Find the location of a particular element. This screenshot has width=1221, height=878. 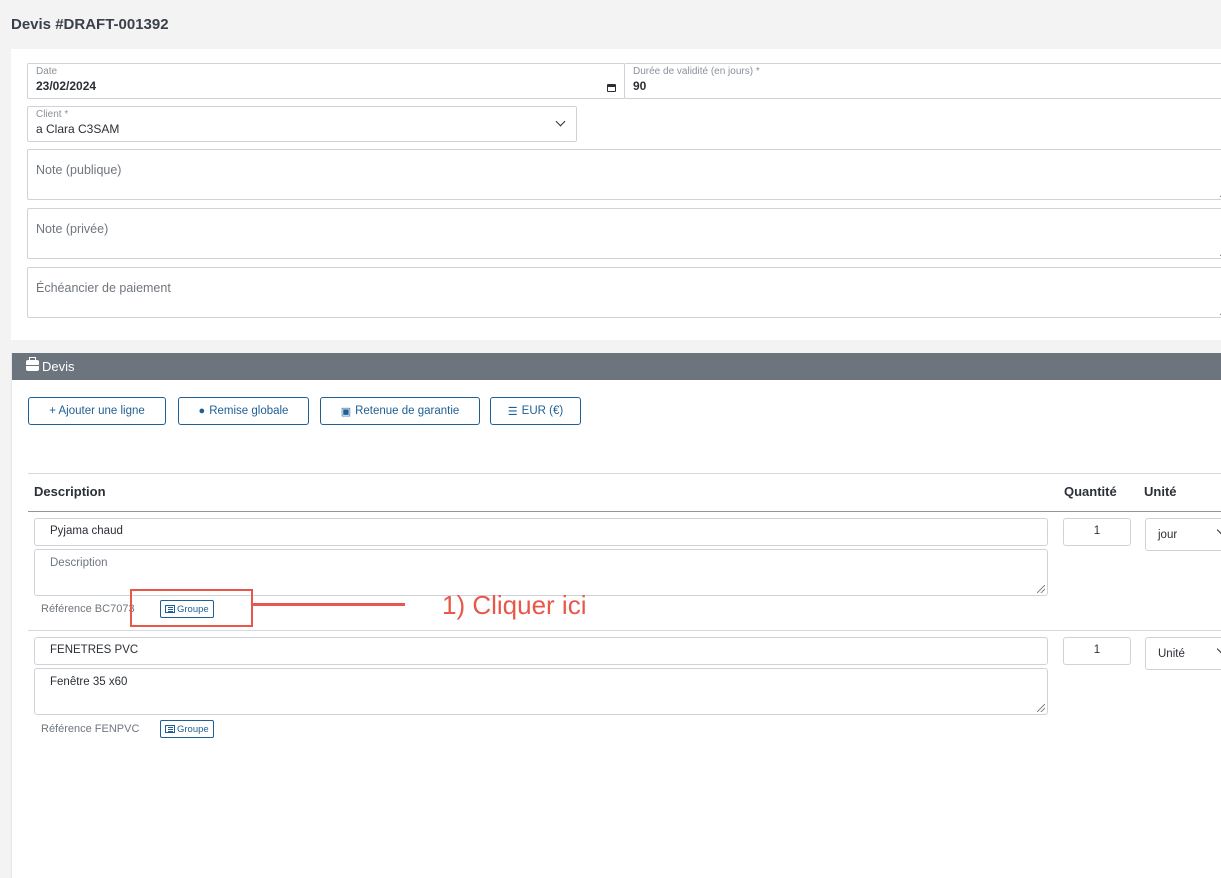

client-label: Client * is located at coordinates (52, 114).